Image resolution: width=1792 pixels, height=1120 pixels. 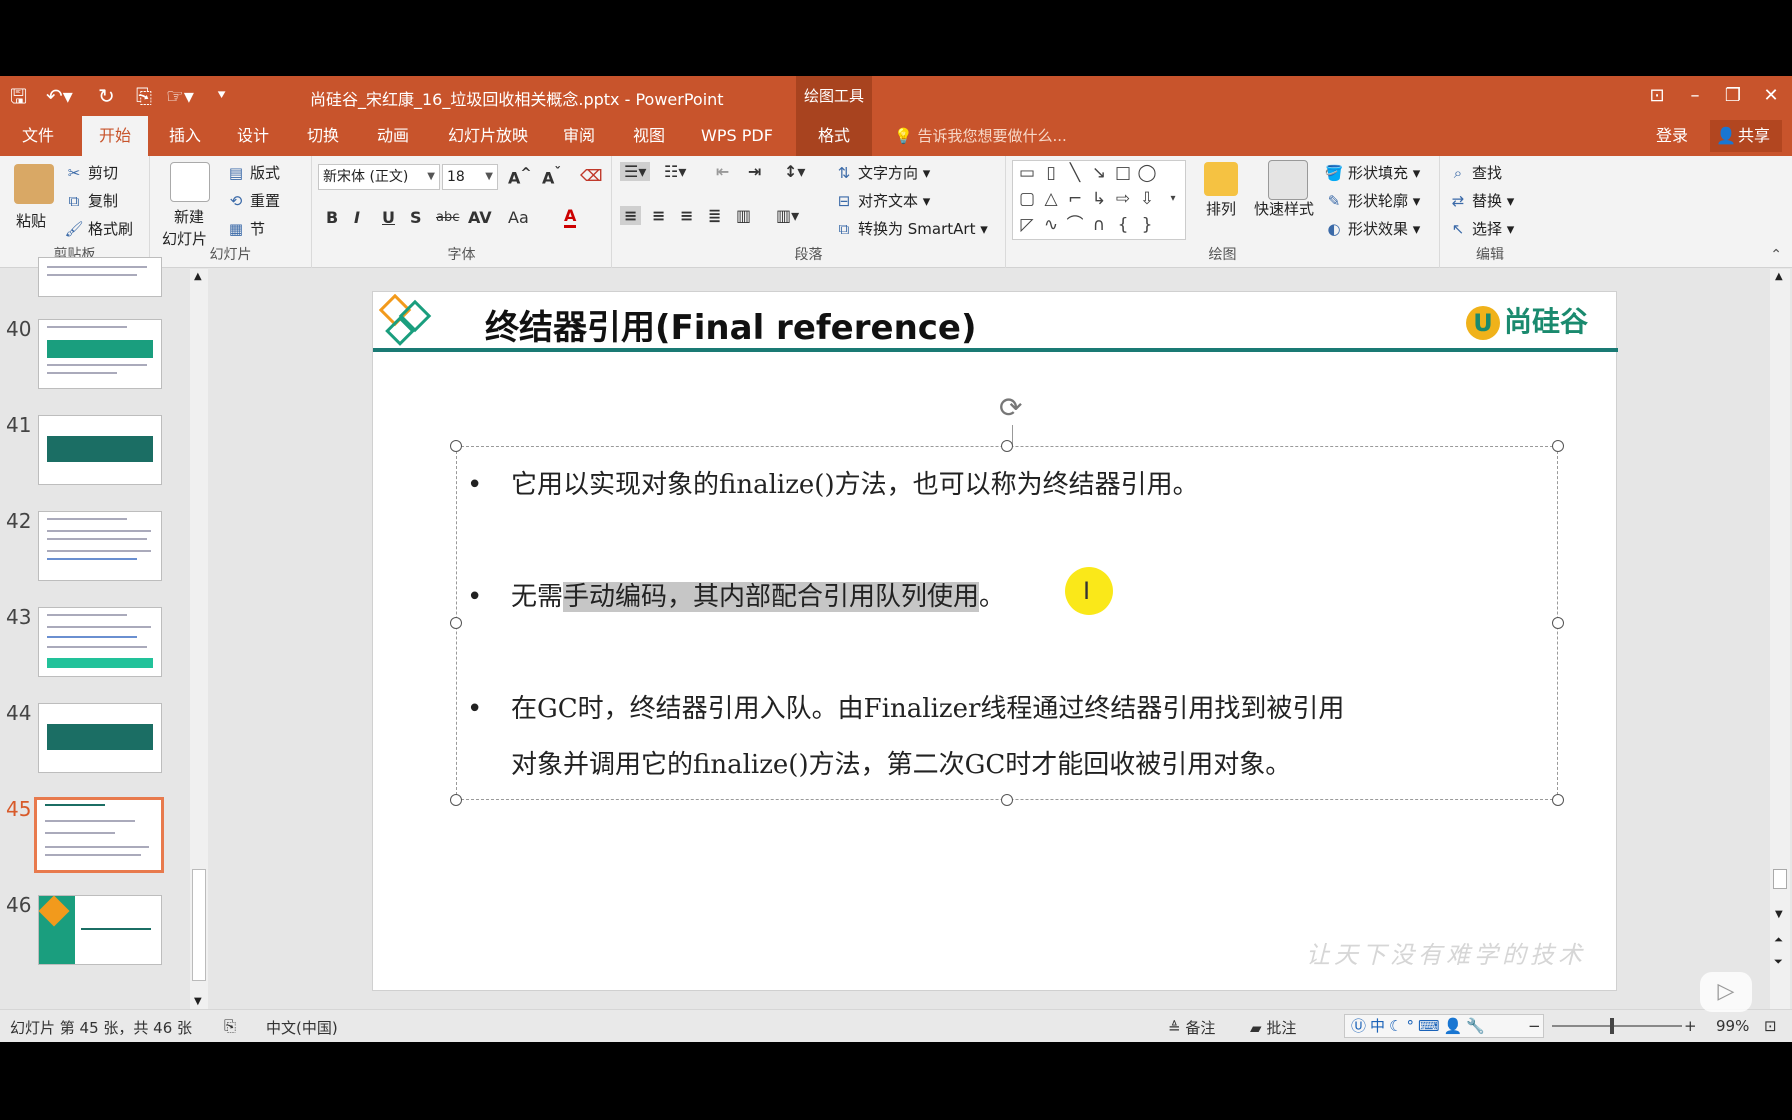 I want to click on reset-button: ⟲ 重置, so click(x=253, y=200).